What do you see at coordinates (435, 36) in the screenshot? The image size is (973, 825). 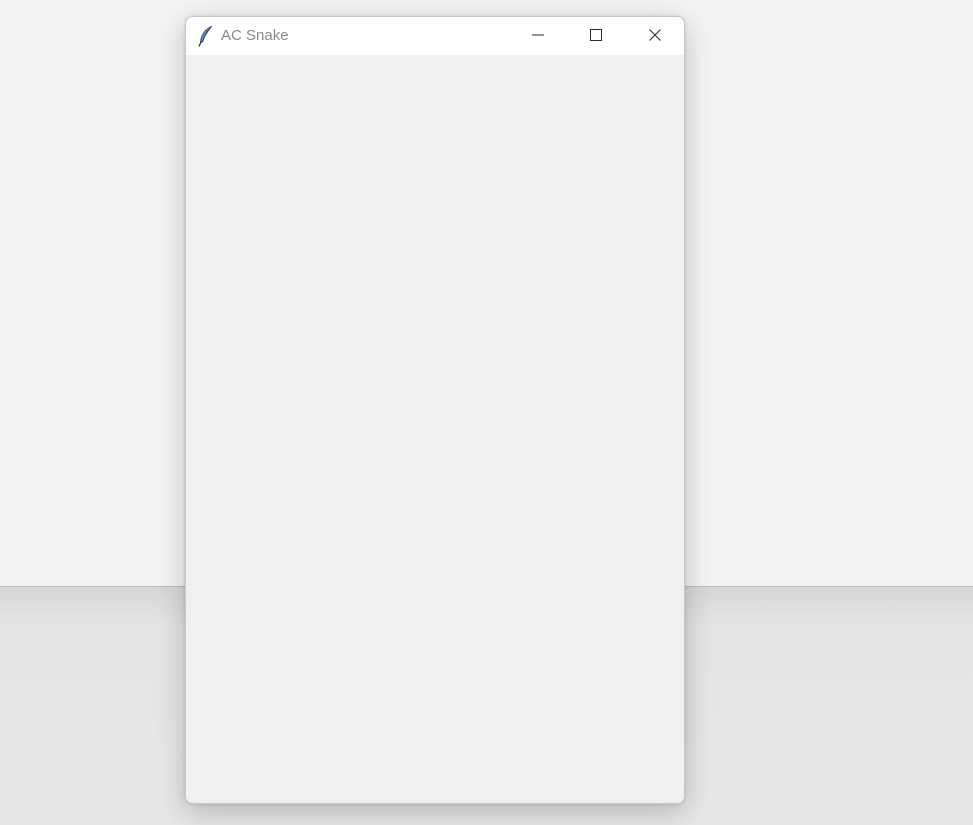 I see `title-bar: AC Snake` at bounding box center [435, 36].